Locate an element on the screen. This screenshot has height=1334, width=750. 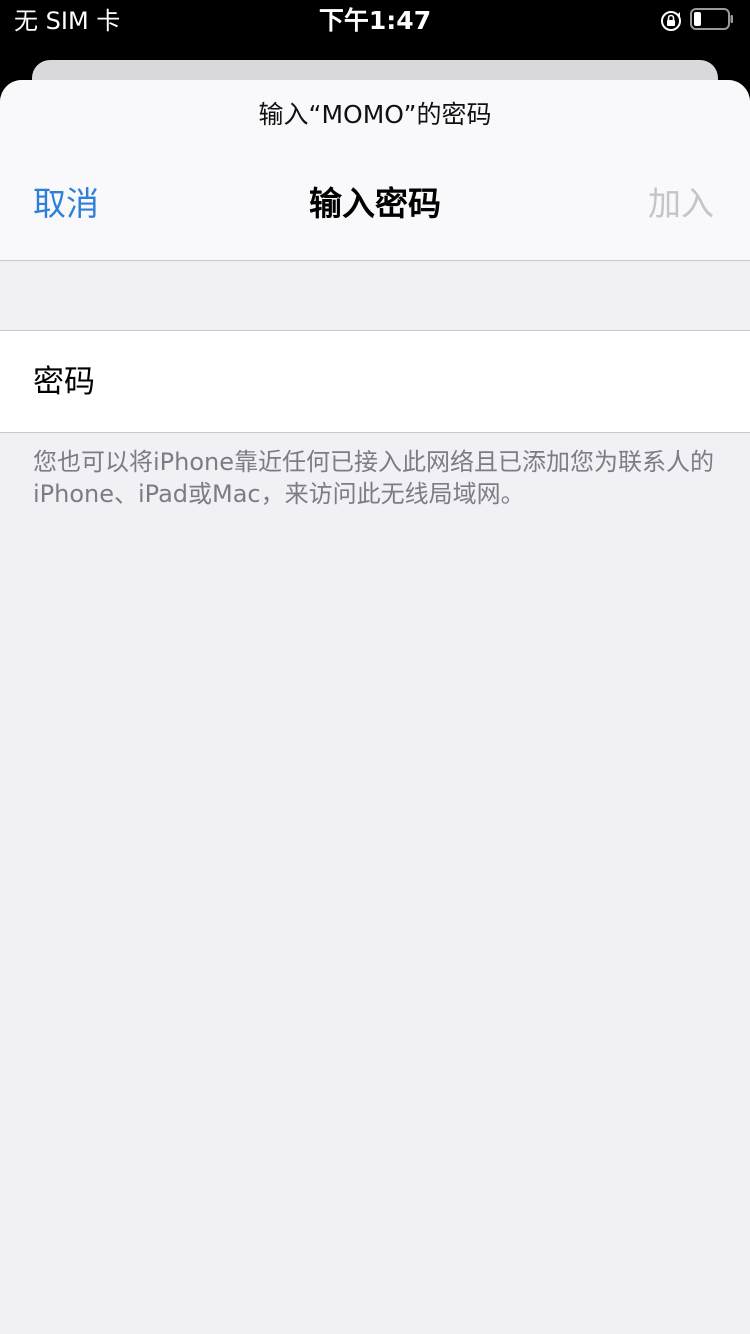
join-button: 加入 is located at coordinates (681, 204).